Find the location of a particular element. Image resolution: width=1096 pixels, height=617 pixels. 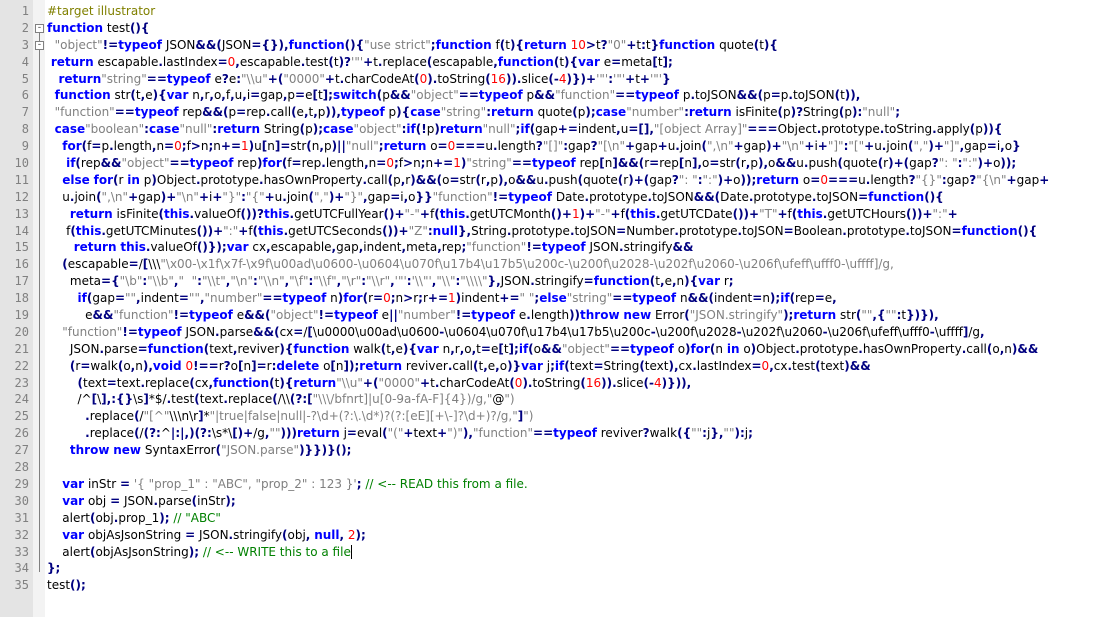

line-number: 26 is located at coordinates (21, 433).